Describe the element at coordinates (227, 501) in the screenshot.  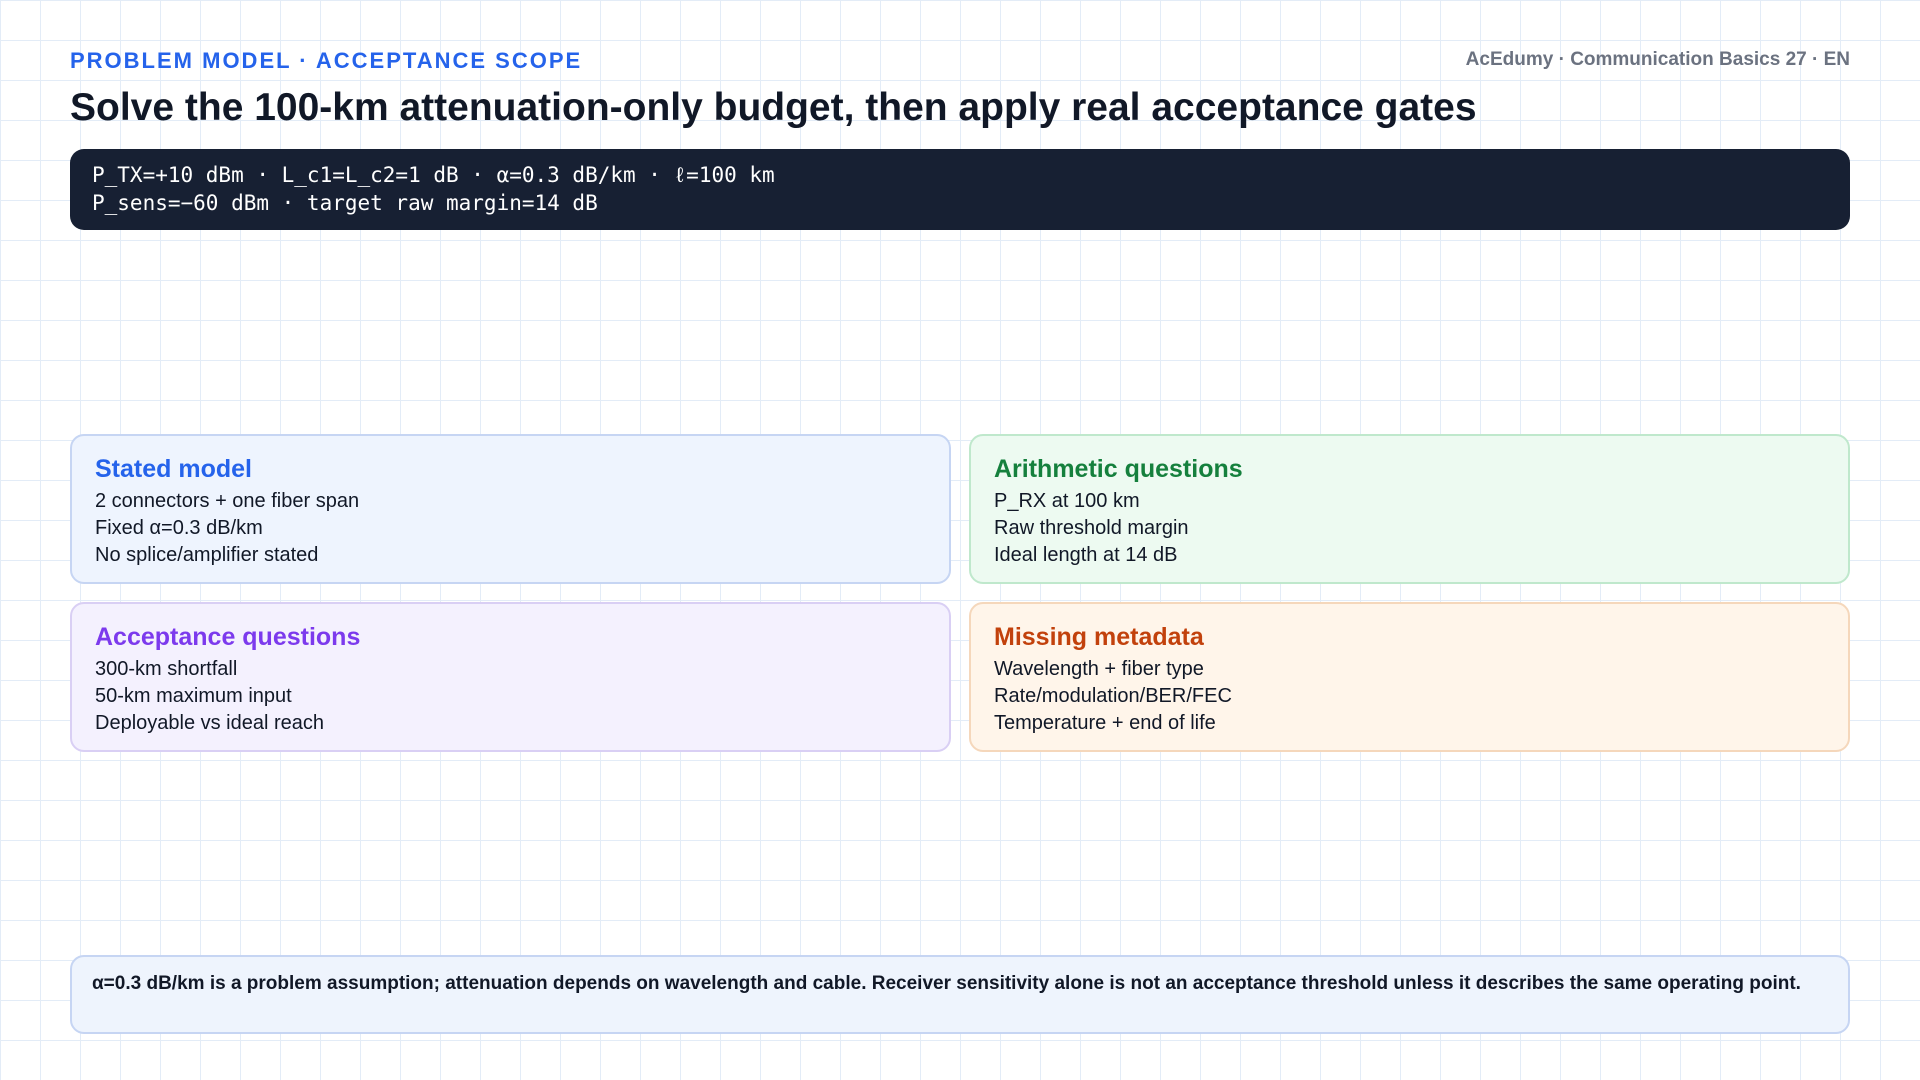
I see `card-line: 2 connectors + one fiber span` at that location.